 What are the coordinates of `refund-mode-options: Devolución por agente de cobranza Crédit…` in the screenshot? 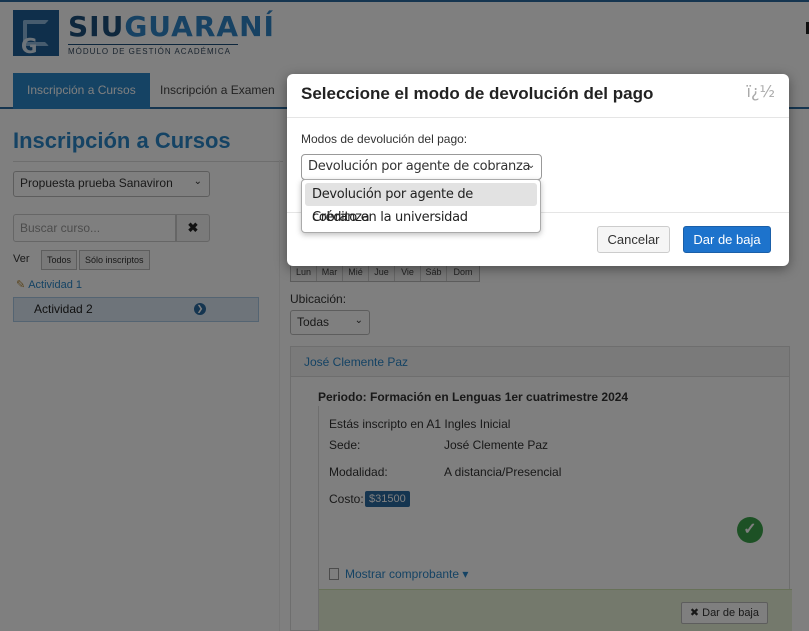 It's located at (421, 206).